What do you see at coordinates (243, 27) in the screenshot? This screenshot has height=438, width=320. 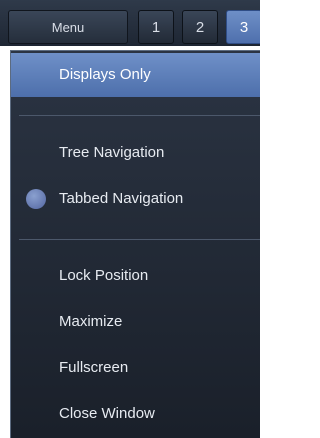 I see `tab-3: 3` at bounding box center [243, 27].